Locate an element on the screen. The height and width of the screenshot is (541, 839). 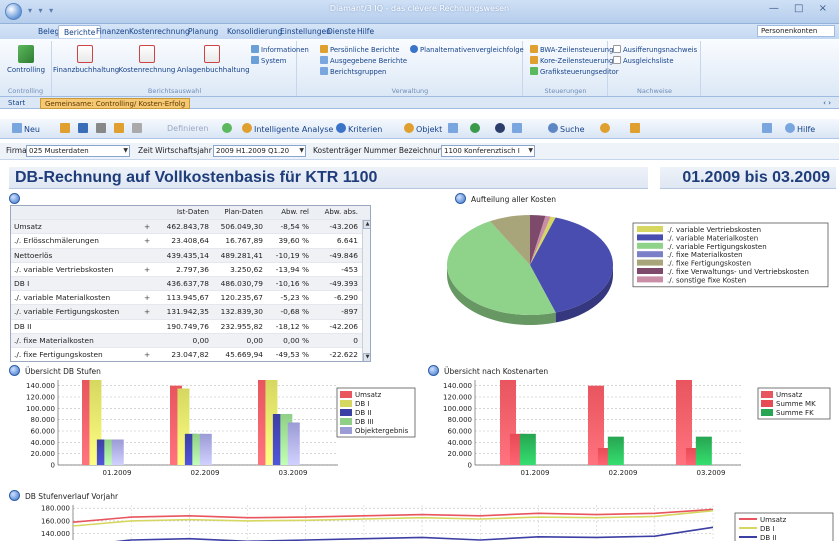
pie-legend-label: ./. variable Vertriebskosten is located at coordinates (714, 230).